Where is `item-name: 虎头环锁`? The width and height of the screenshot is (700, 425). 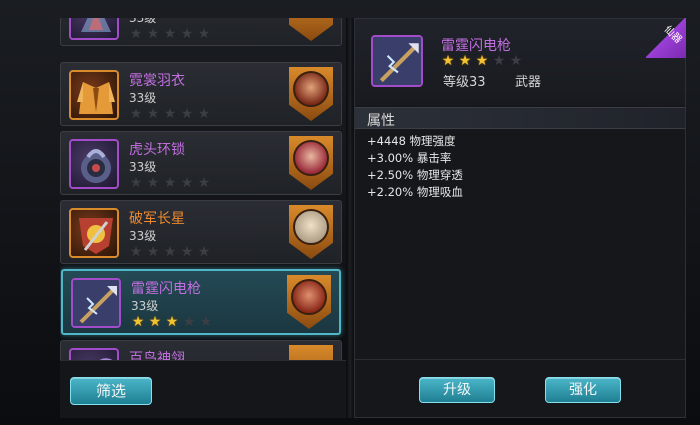 item-name: 虎头环锁 is located at coordinates (157, 150).